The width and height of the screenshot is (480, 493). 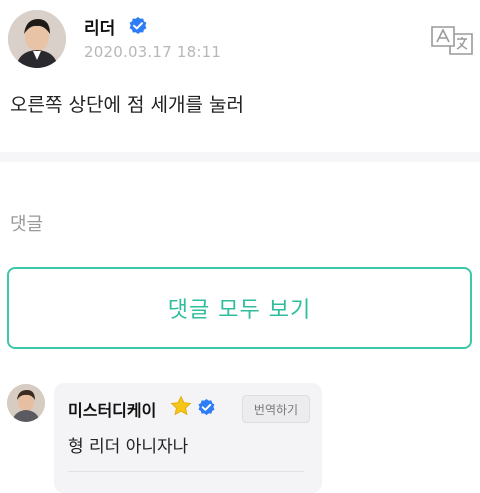 I want to click on post-text: 오른쪽 상단에 점 세개를 눌러, so click(x=127, y=105).